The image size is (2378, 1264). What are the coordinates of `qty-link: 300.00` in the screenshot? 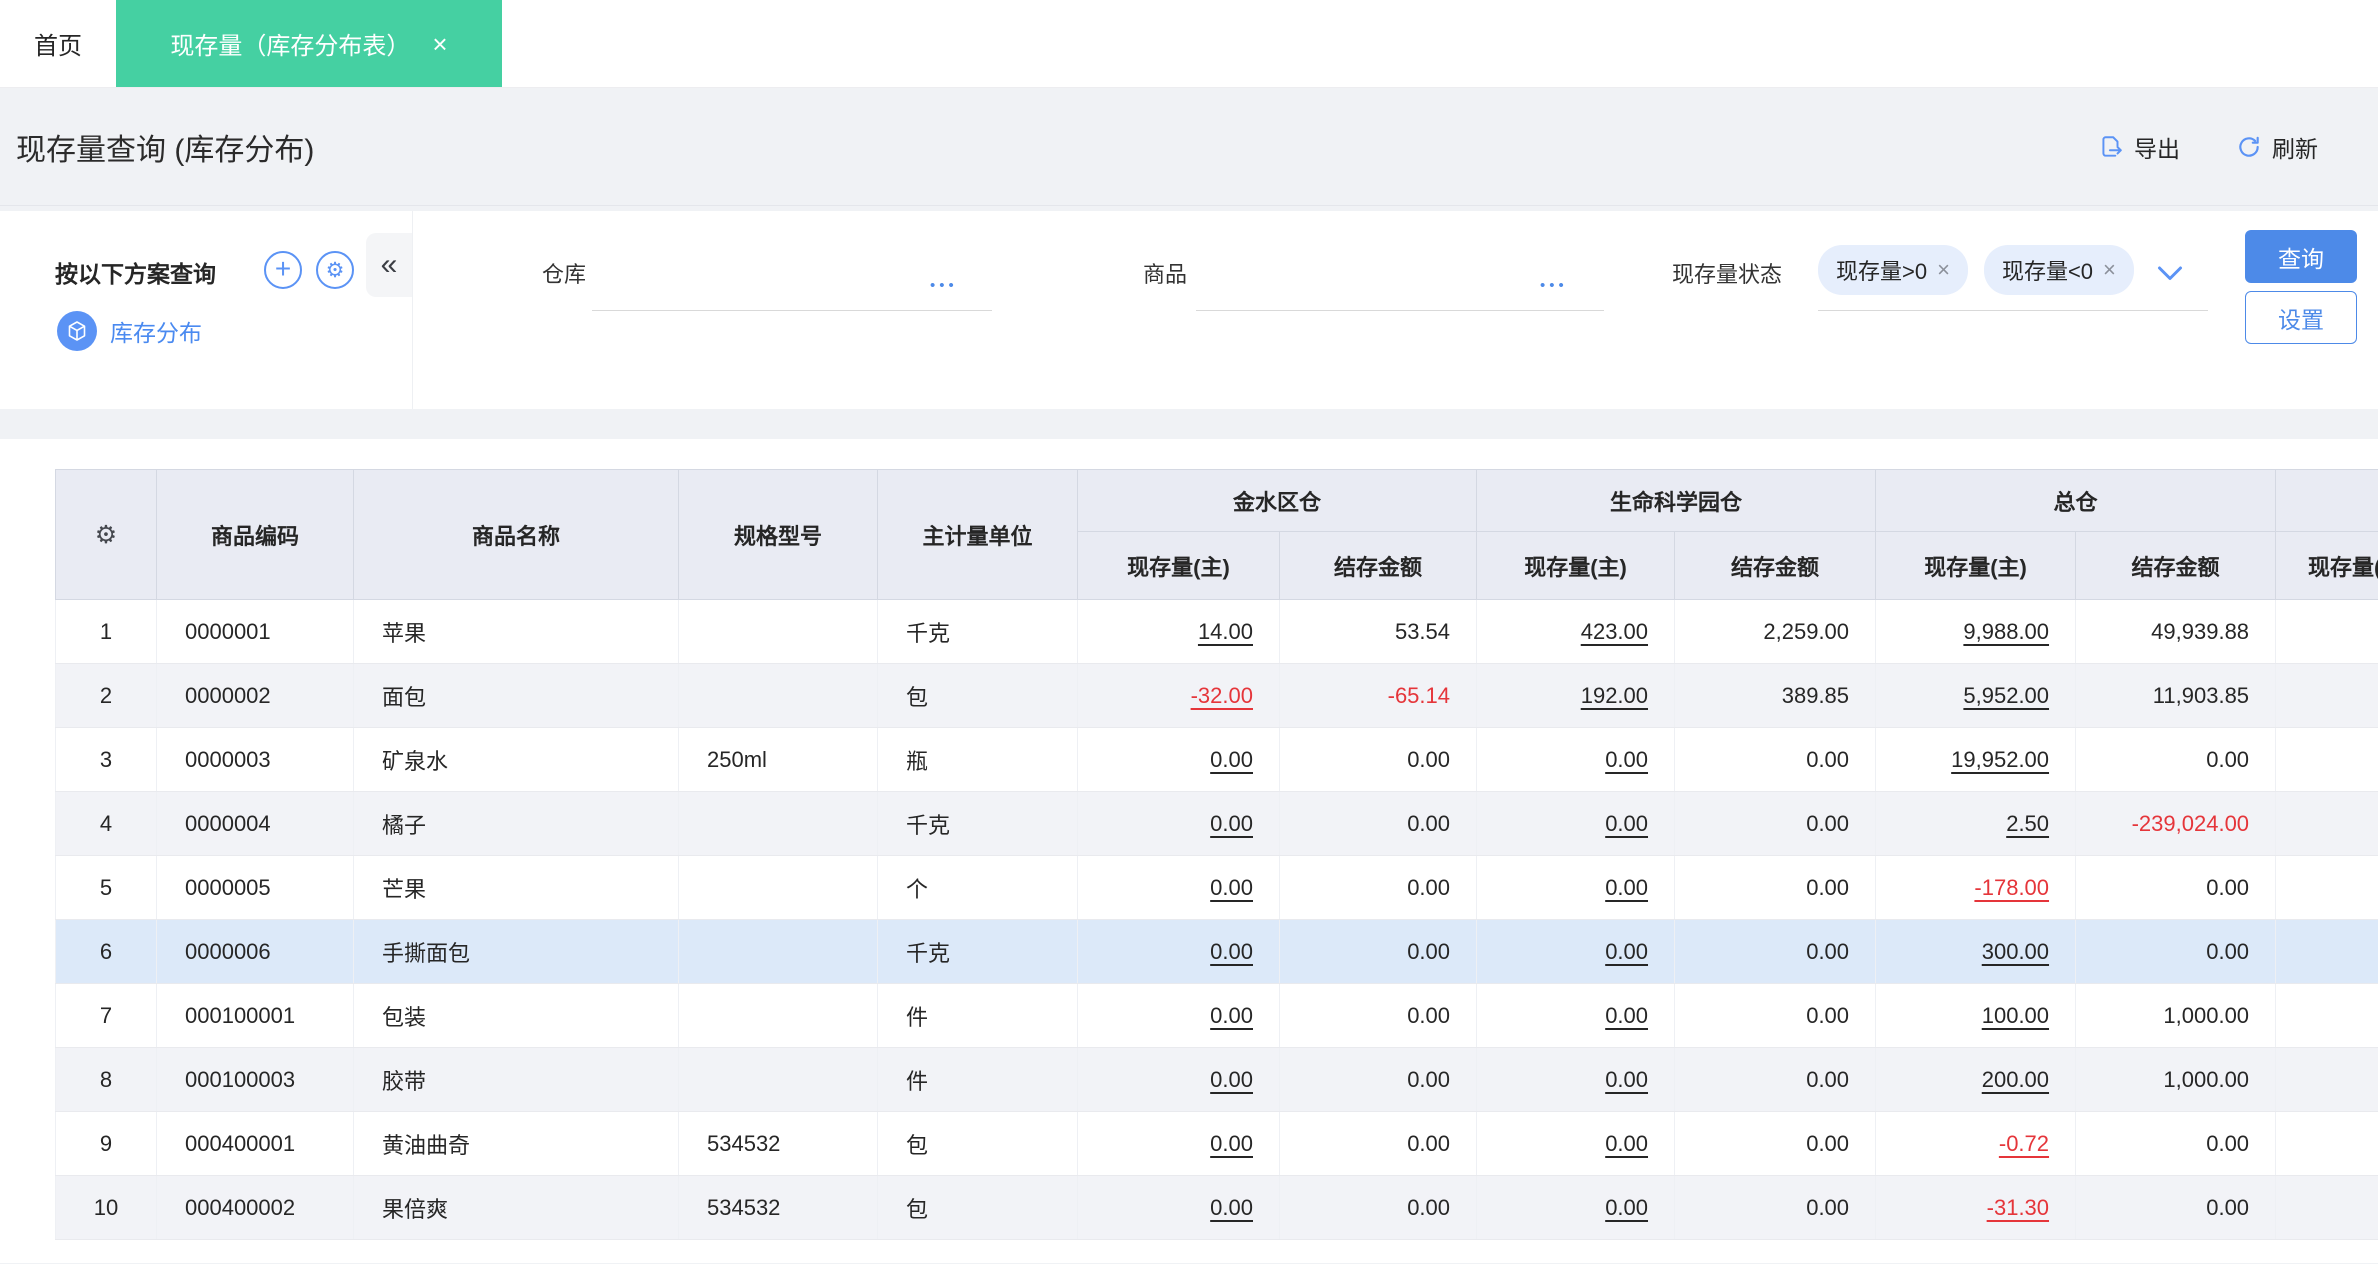 It's located at (2015, 951).